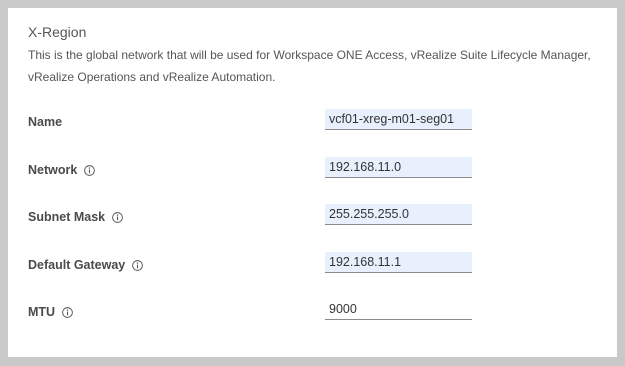  I want to click on subnet-mask-label-text: Subnet Mask, so click(67, 217).